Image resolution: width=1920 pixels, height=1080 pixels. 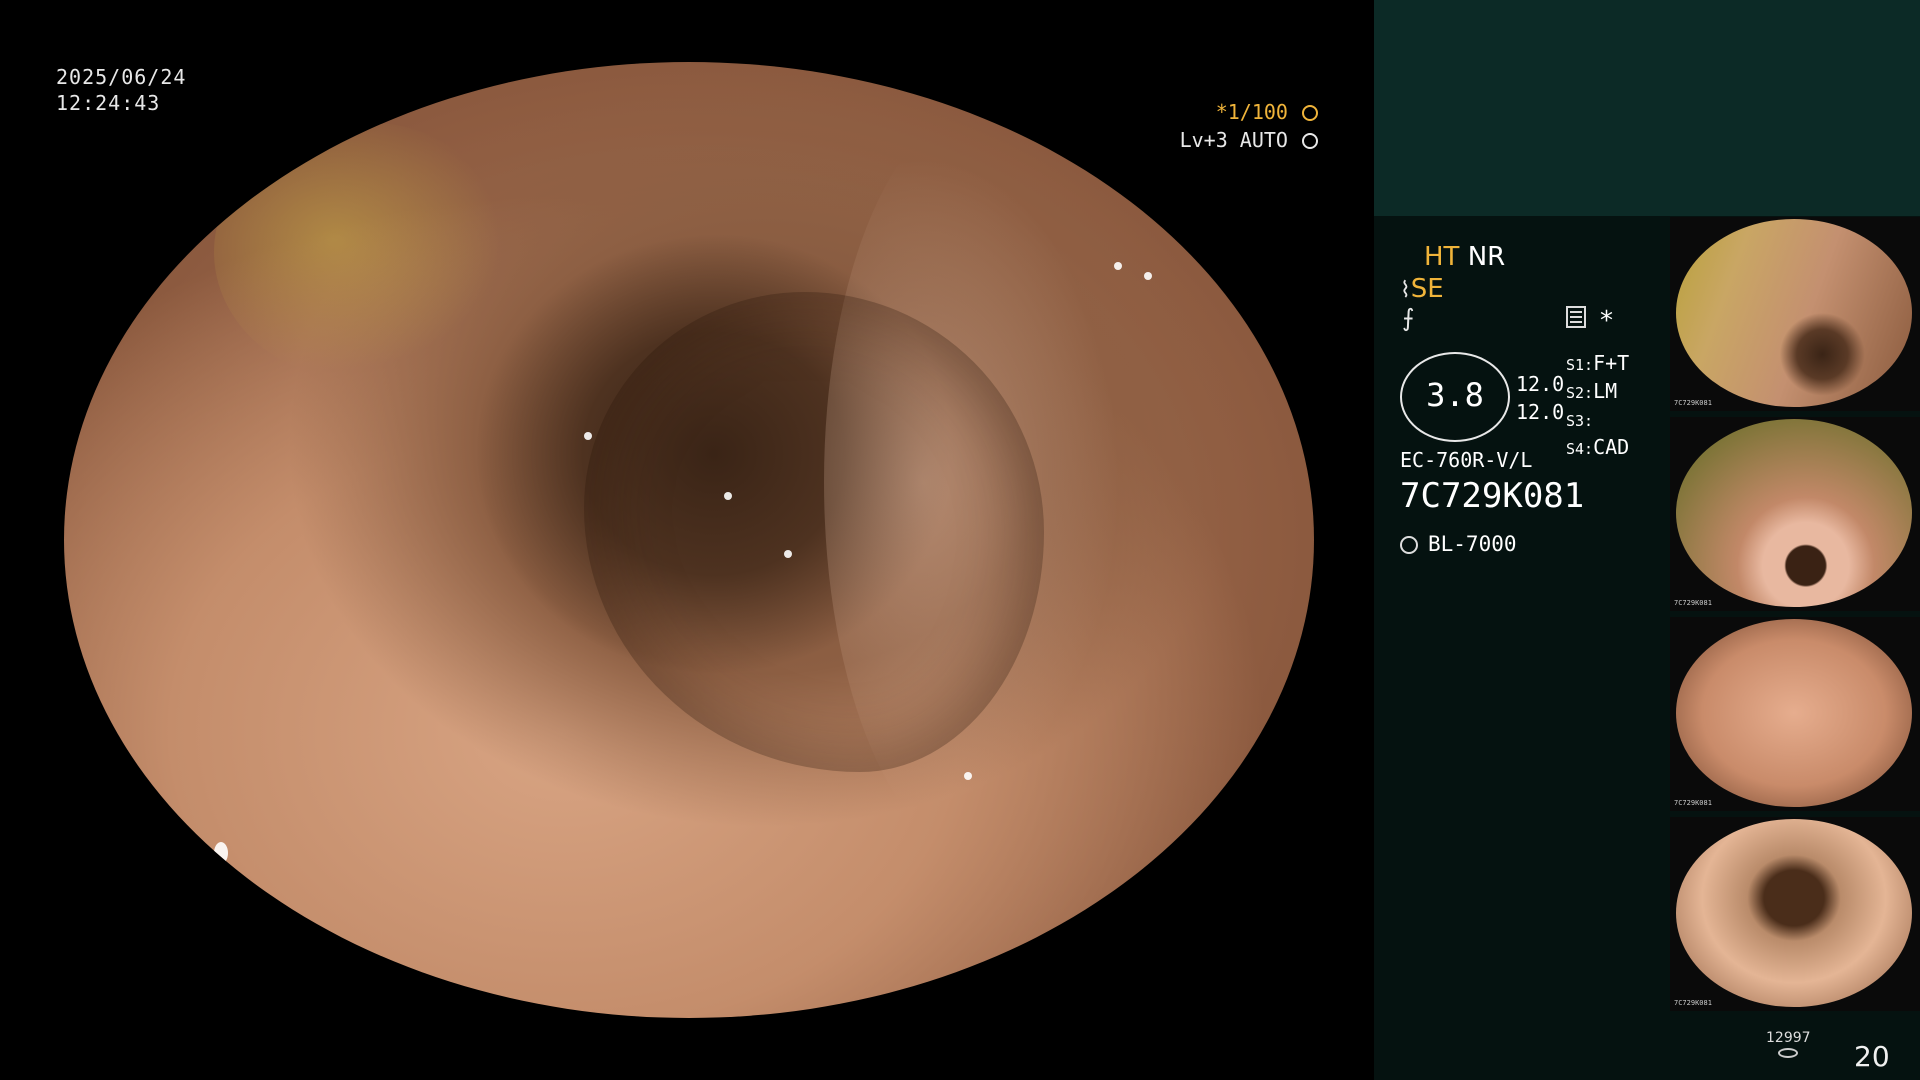 I want to click on shutter-speed: *1/100, so click(x=1251, y=112).